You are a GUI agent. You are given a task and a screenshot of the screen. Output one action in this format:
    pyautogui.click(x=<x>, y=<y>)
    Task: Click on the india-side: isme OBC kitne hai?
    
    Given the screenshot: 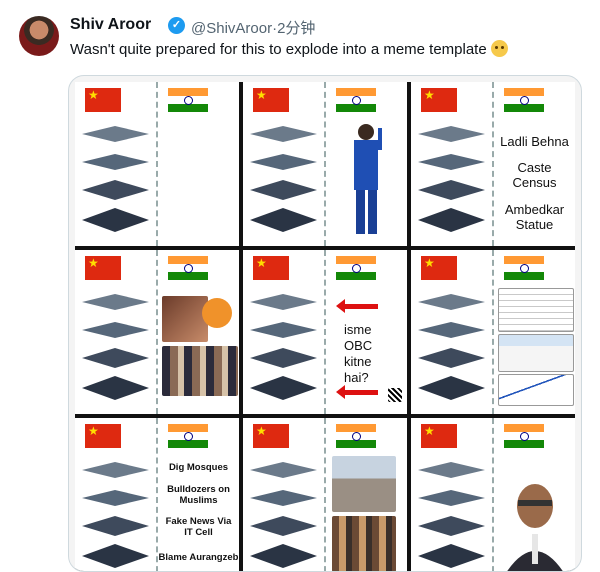 What is the action you would take?
    pyautogui.click(x=366, y=332)
    